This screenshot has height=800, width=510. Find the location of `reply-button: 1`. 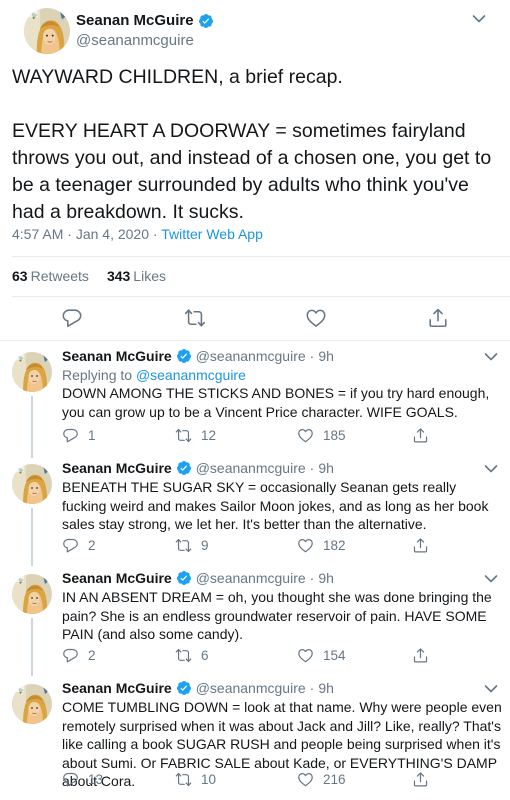

reply-button: 1 is located at coordinates (79, 435).